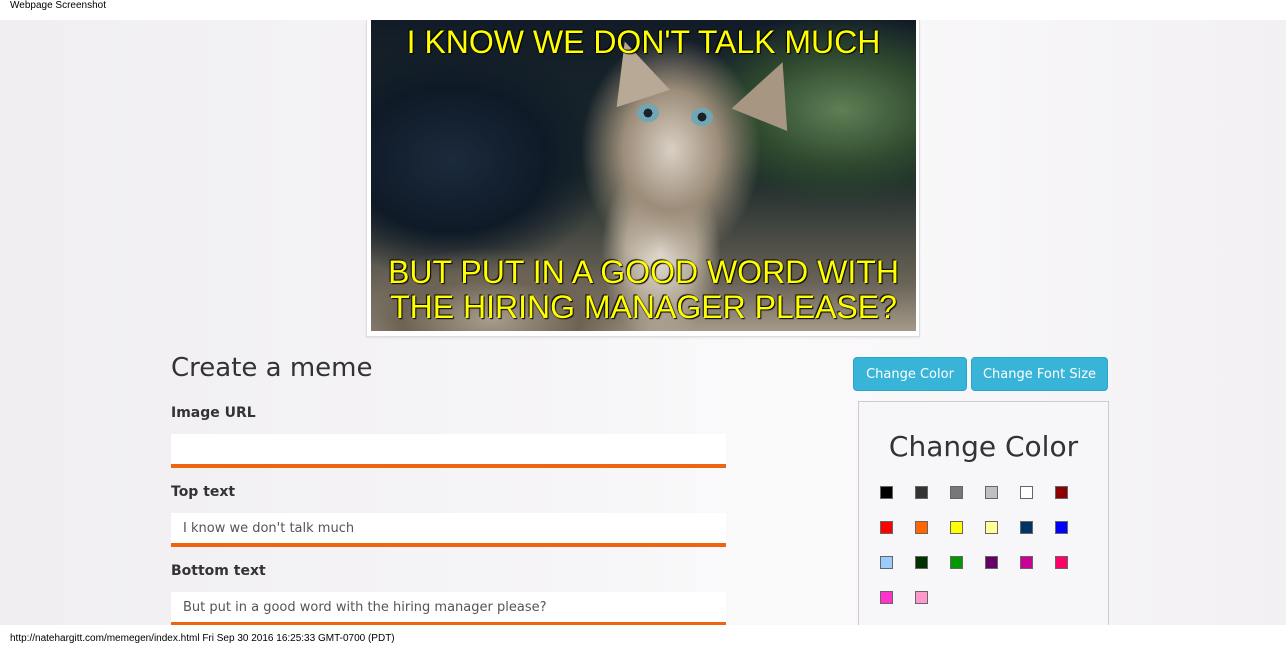  What do you see at coordinates (983, 446) in the screenshot?
I see `color-panel-title: Change Color` at bounding box center [983, 446].